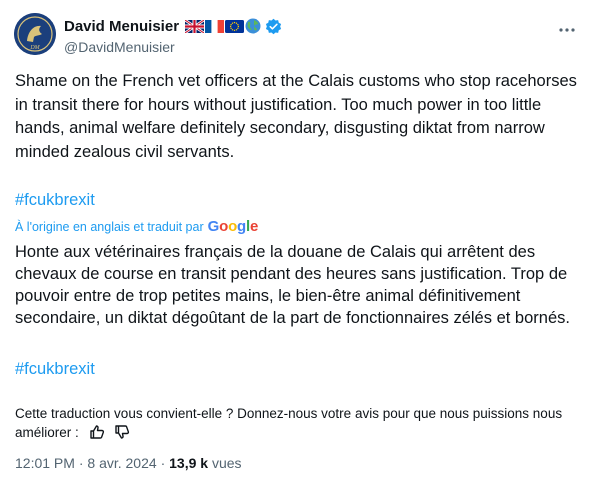  What do you see at coordinates (273, 26) in the screenshot?
I see `verified-badge-icon` at bounding box center [273, 26].